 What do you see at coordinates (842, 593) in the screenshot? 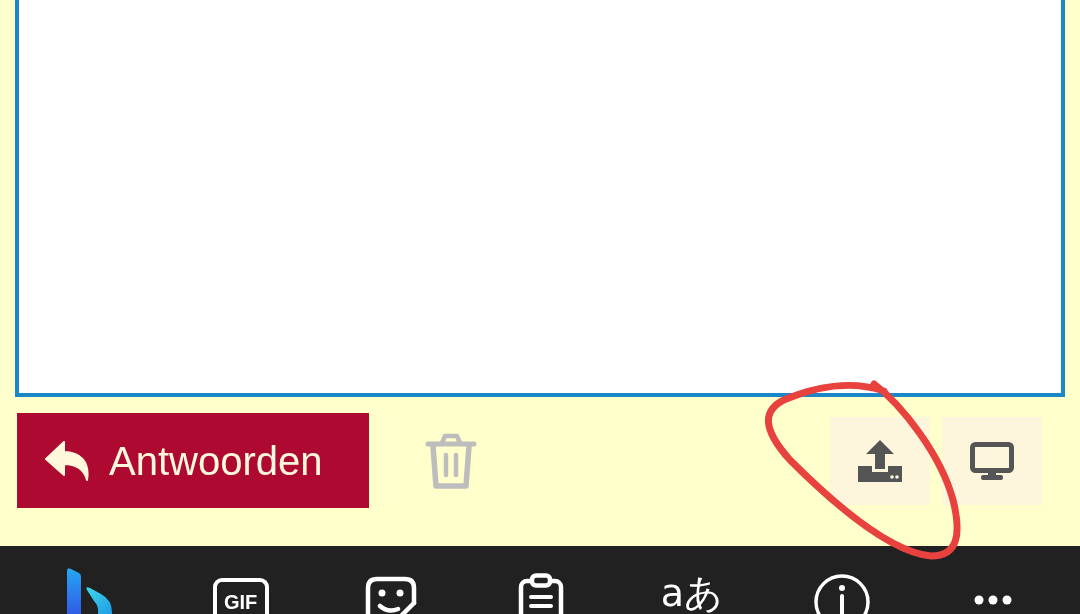
I see `info-icon` at bounding box center [842, 593].